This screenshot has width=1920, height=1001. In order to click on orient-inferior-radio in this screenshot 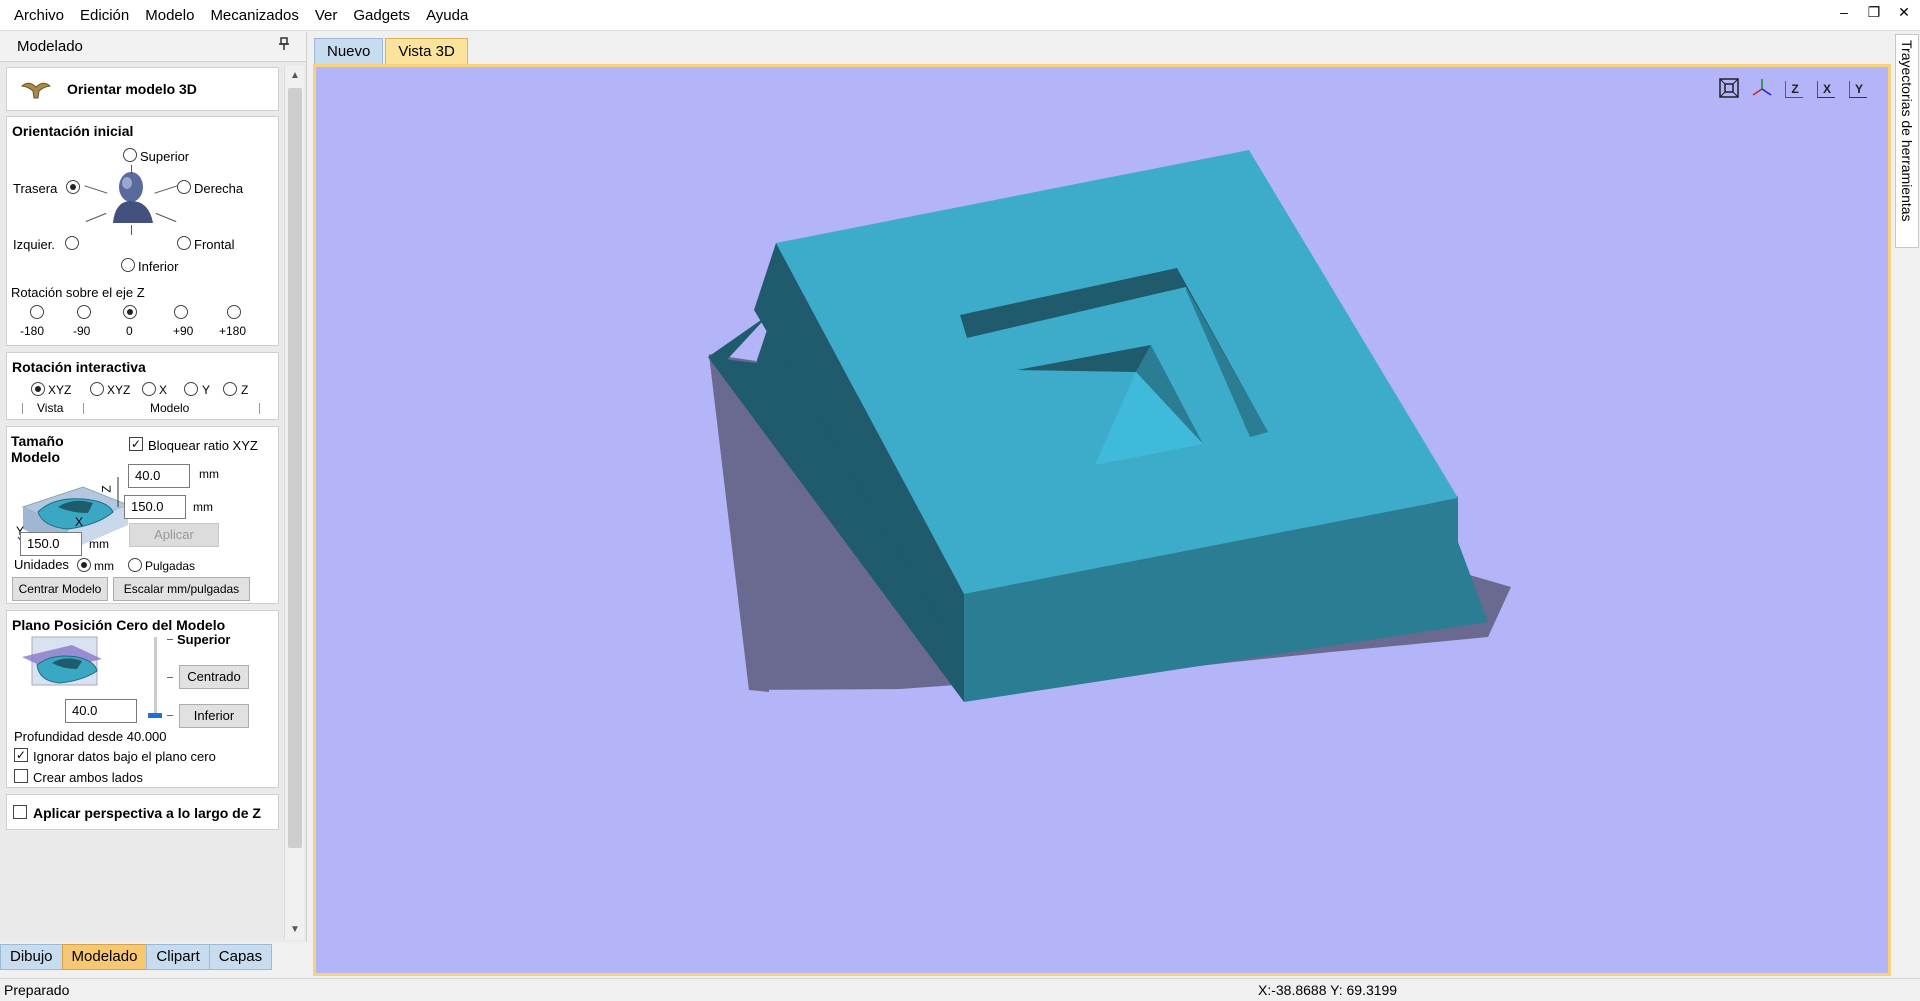, I will do `click(128, 265)`.